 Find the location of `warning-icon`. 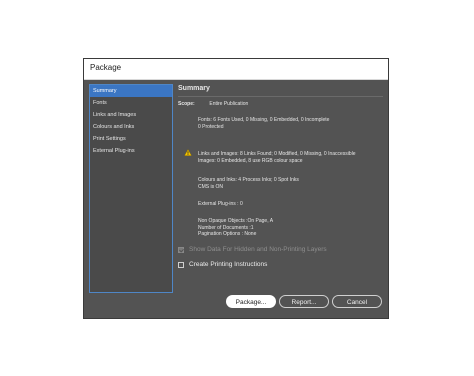

warning-icon is located at coordinates (188, 152).